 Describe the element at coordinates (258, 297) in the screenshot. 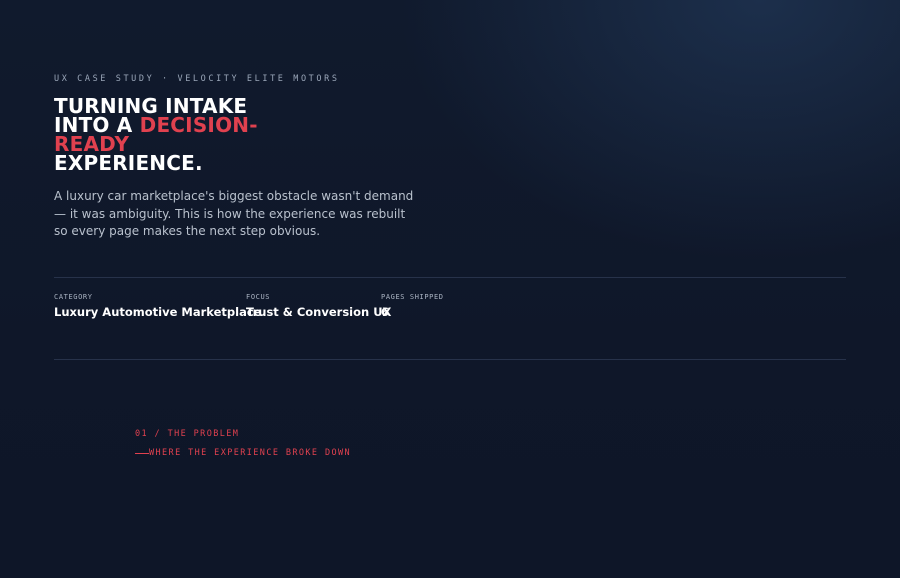

I see `meta-focus-label: FOCUS` at that location.